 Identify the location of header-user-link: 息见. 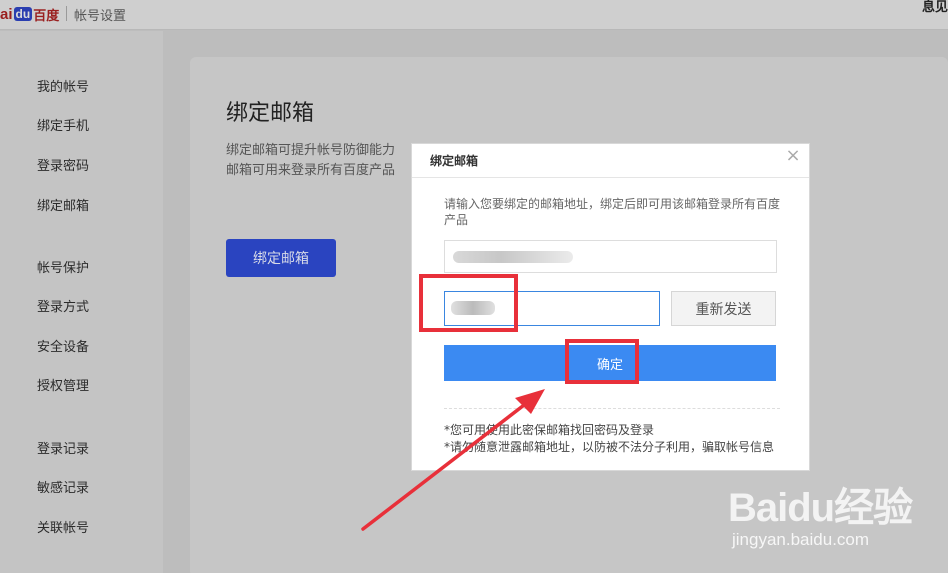
(935, 7).